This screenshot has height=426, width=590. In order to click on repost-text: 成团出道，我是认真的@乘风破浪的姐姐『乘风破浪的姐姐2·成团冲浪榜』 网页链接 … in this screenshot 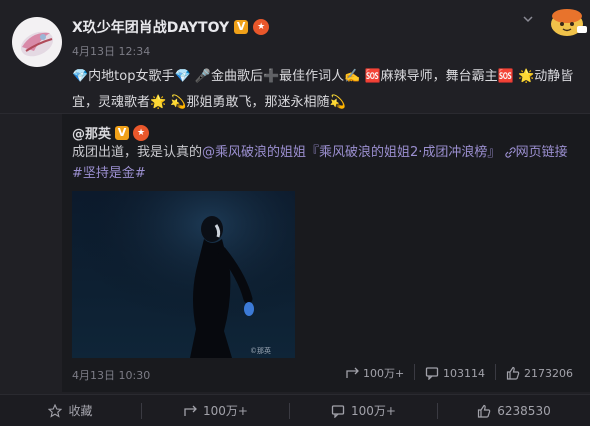, I will do `click(324, 163)`.